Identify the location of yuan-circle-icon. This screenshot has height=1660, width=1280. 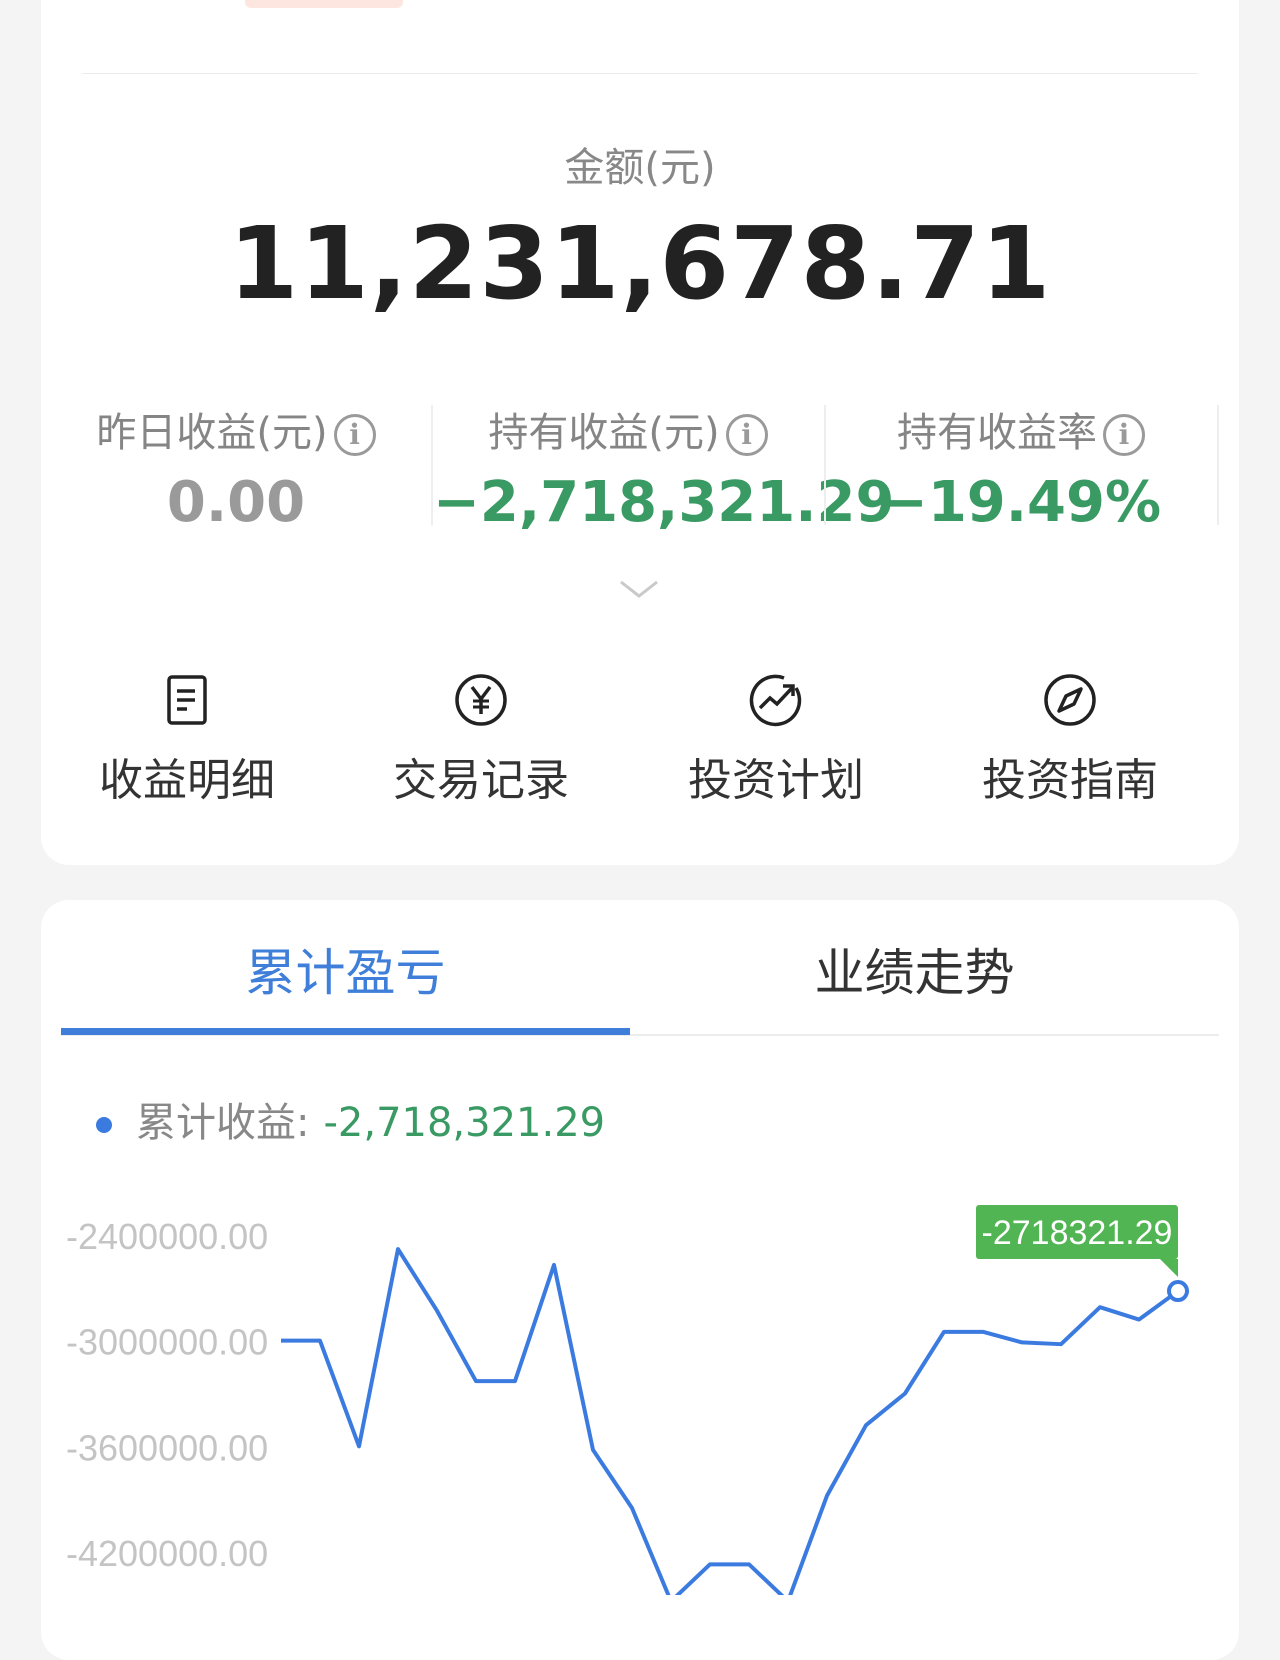
(481, 700).